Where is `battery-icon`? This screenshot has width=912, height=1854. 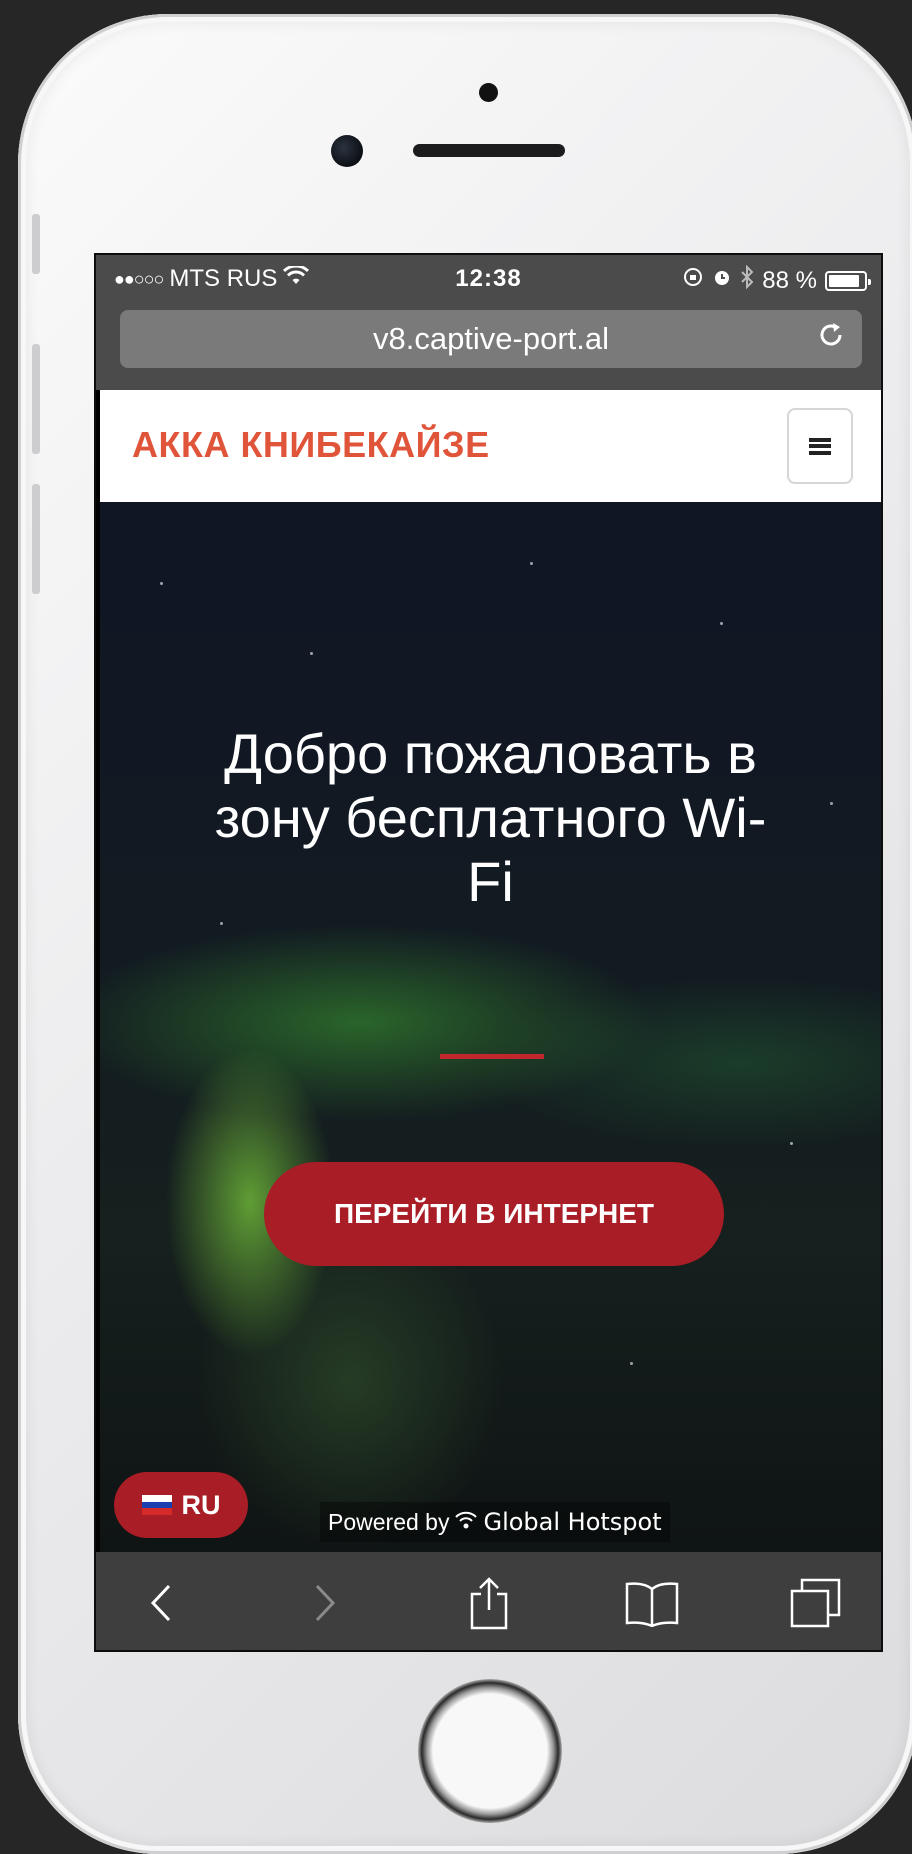
battery-icon is located at coordinates (848, 280).